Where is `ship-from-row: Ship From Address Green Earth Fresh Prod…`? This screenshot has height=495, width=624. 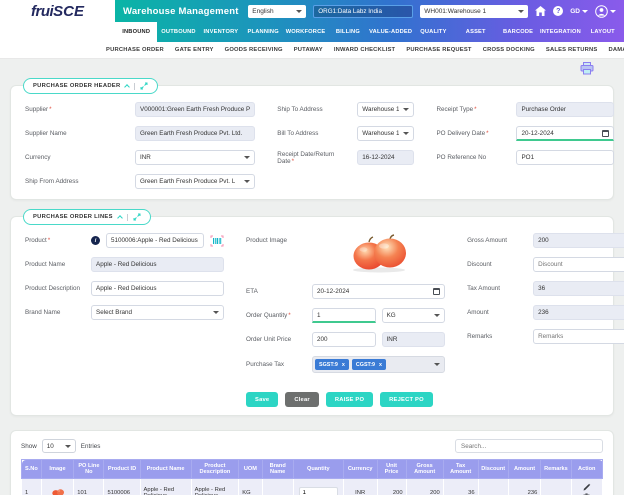 ship-from-row: Ship From Address Green Earth Fresh Prod… is located at coordinates (140, 181).